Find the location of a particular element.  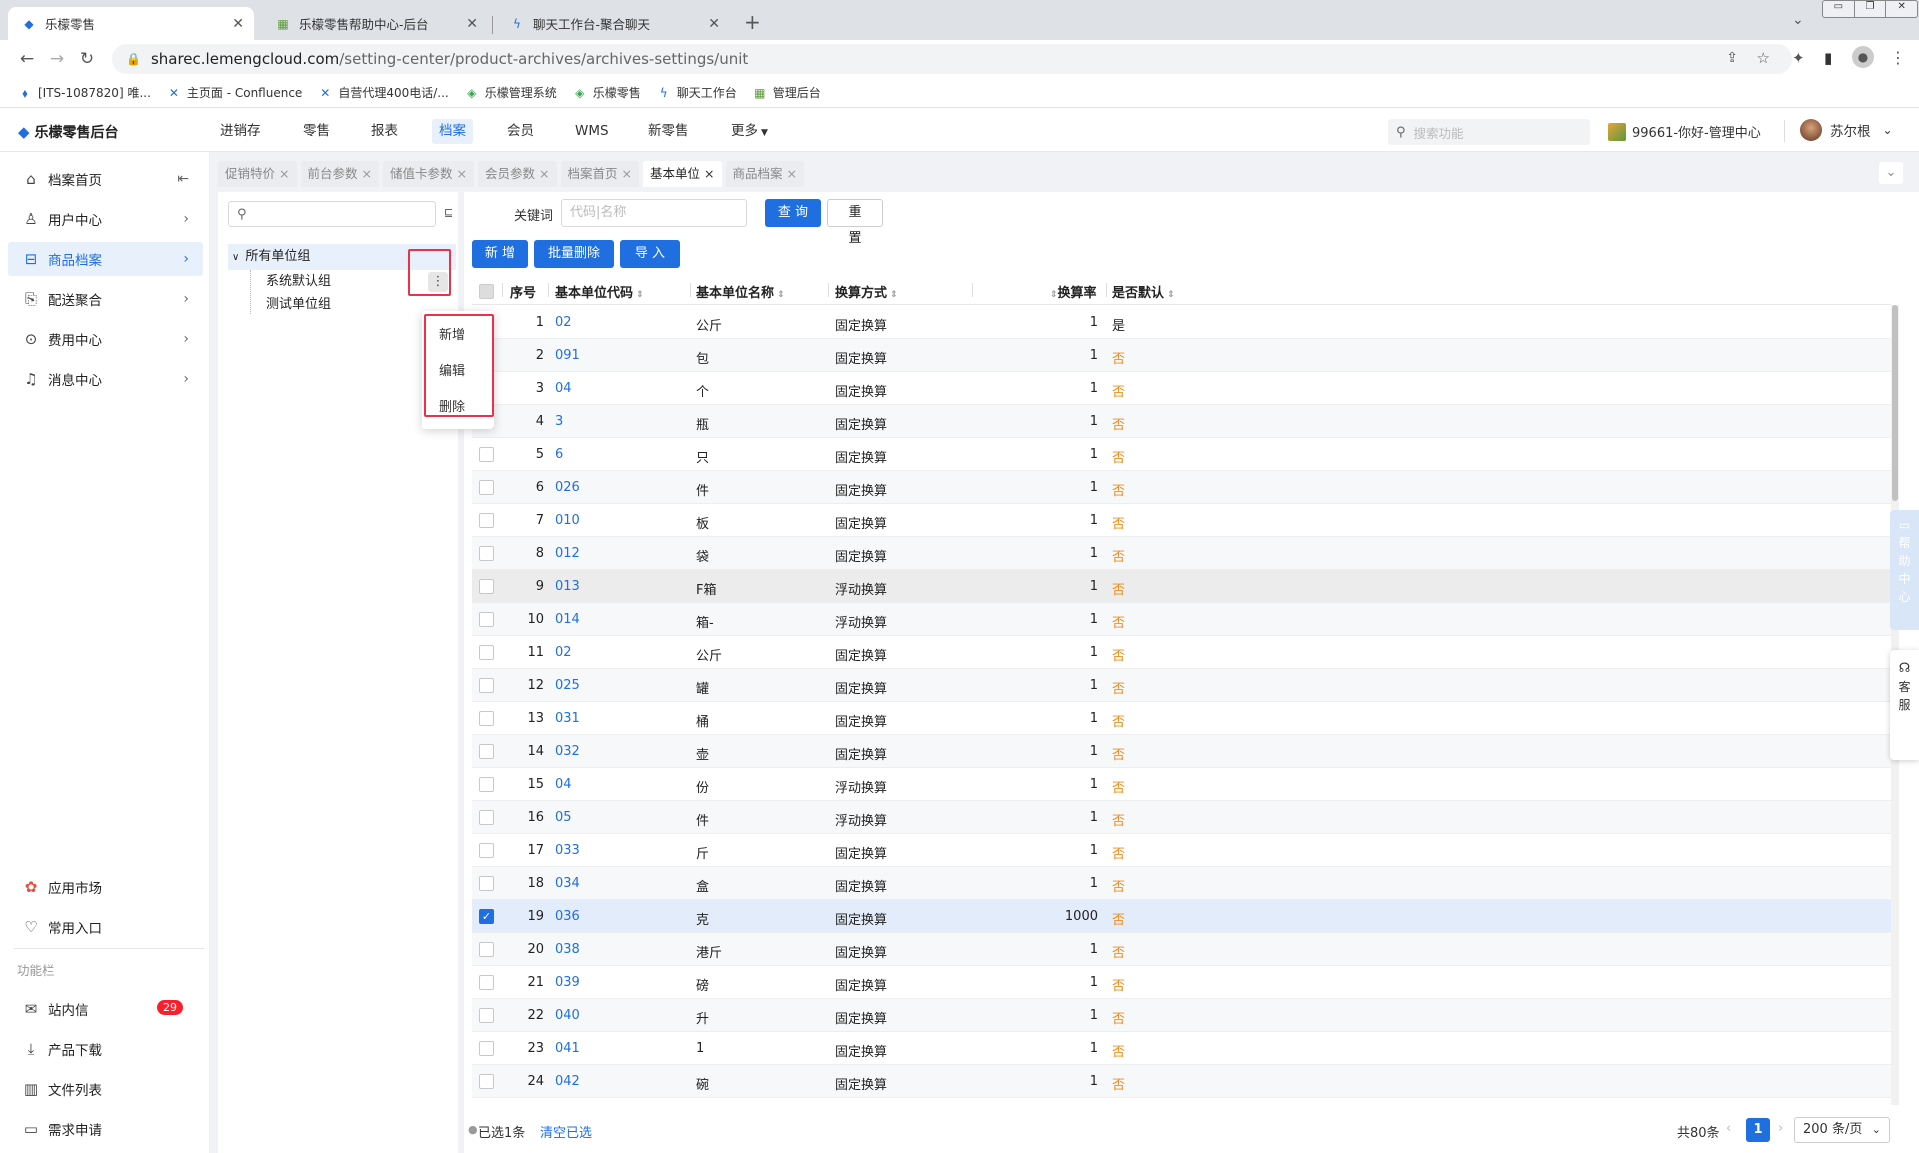

sidebar-item-home: ⌂ 档案首页 ⇤ is located at coordinates (105, 179).